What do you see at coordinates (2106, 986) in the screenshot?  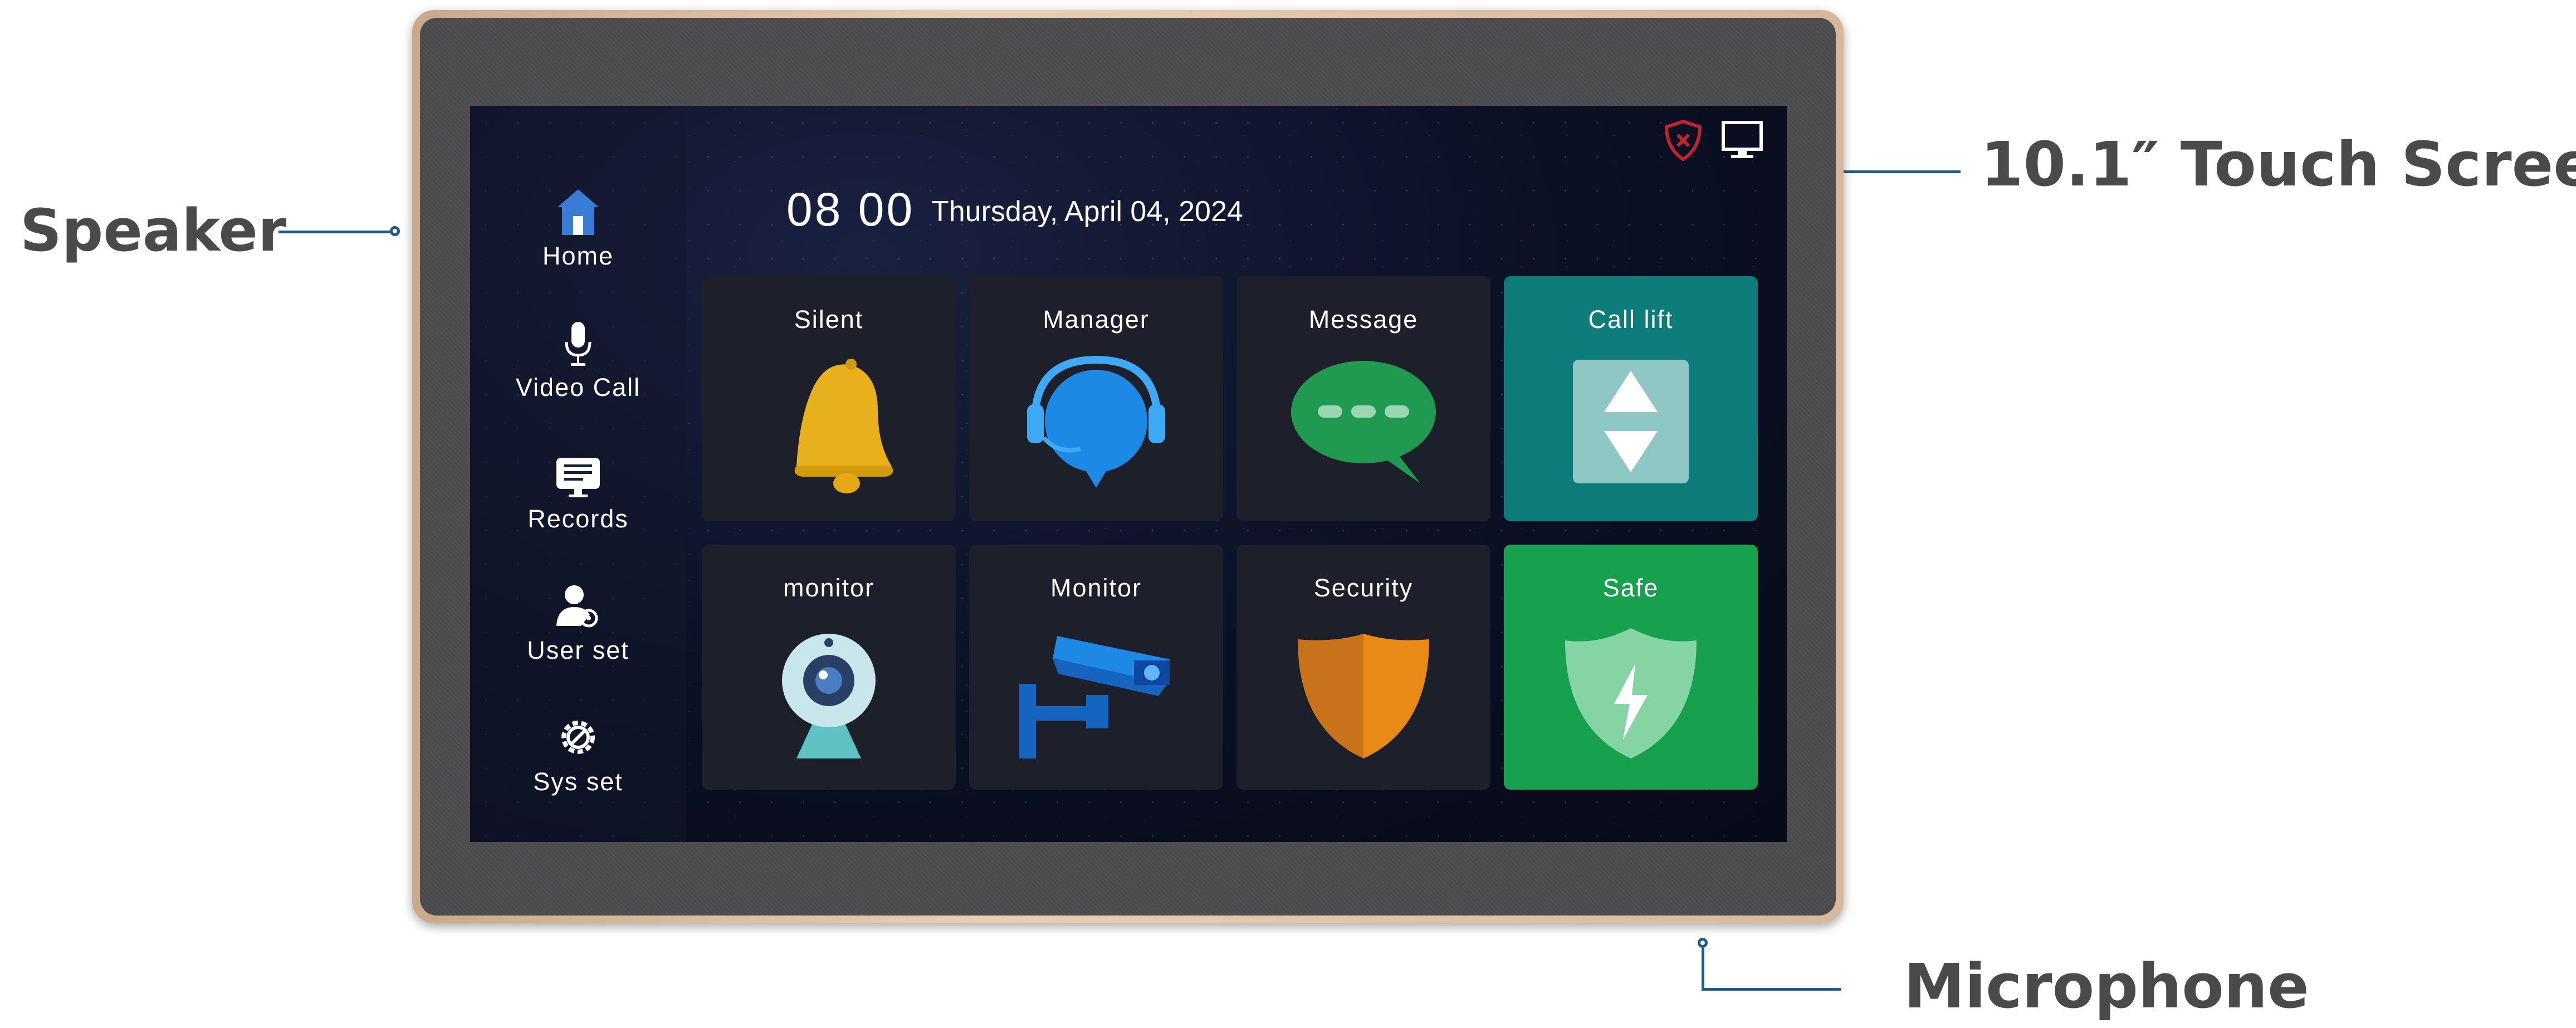 I see `microphone-callout-label: Microphone` at bounding box center [2106, 986].